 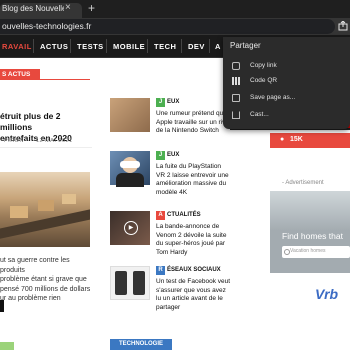 What do you see at coordinates (7, 346) in the screenshot?
I see `green-category-bar` at bounding box center [7, 346].